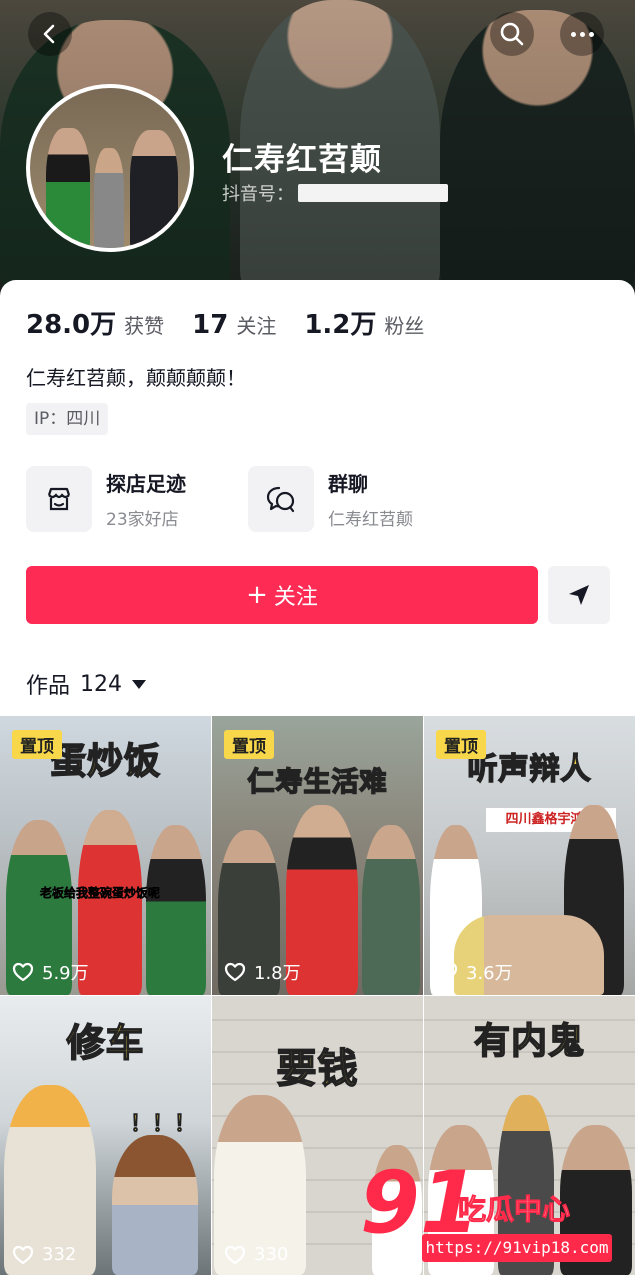 The image size is (635, 1280). I want to click on caret-down-icon, so click(139, 684).